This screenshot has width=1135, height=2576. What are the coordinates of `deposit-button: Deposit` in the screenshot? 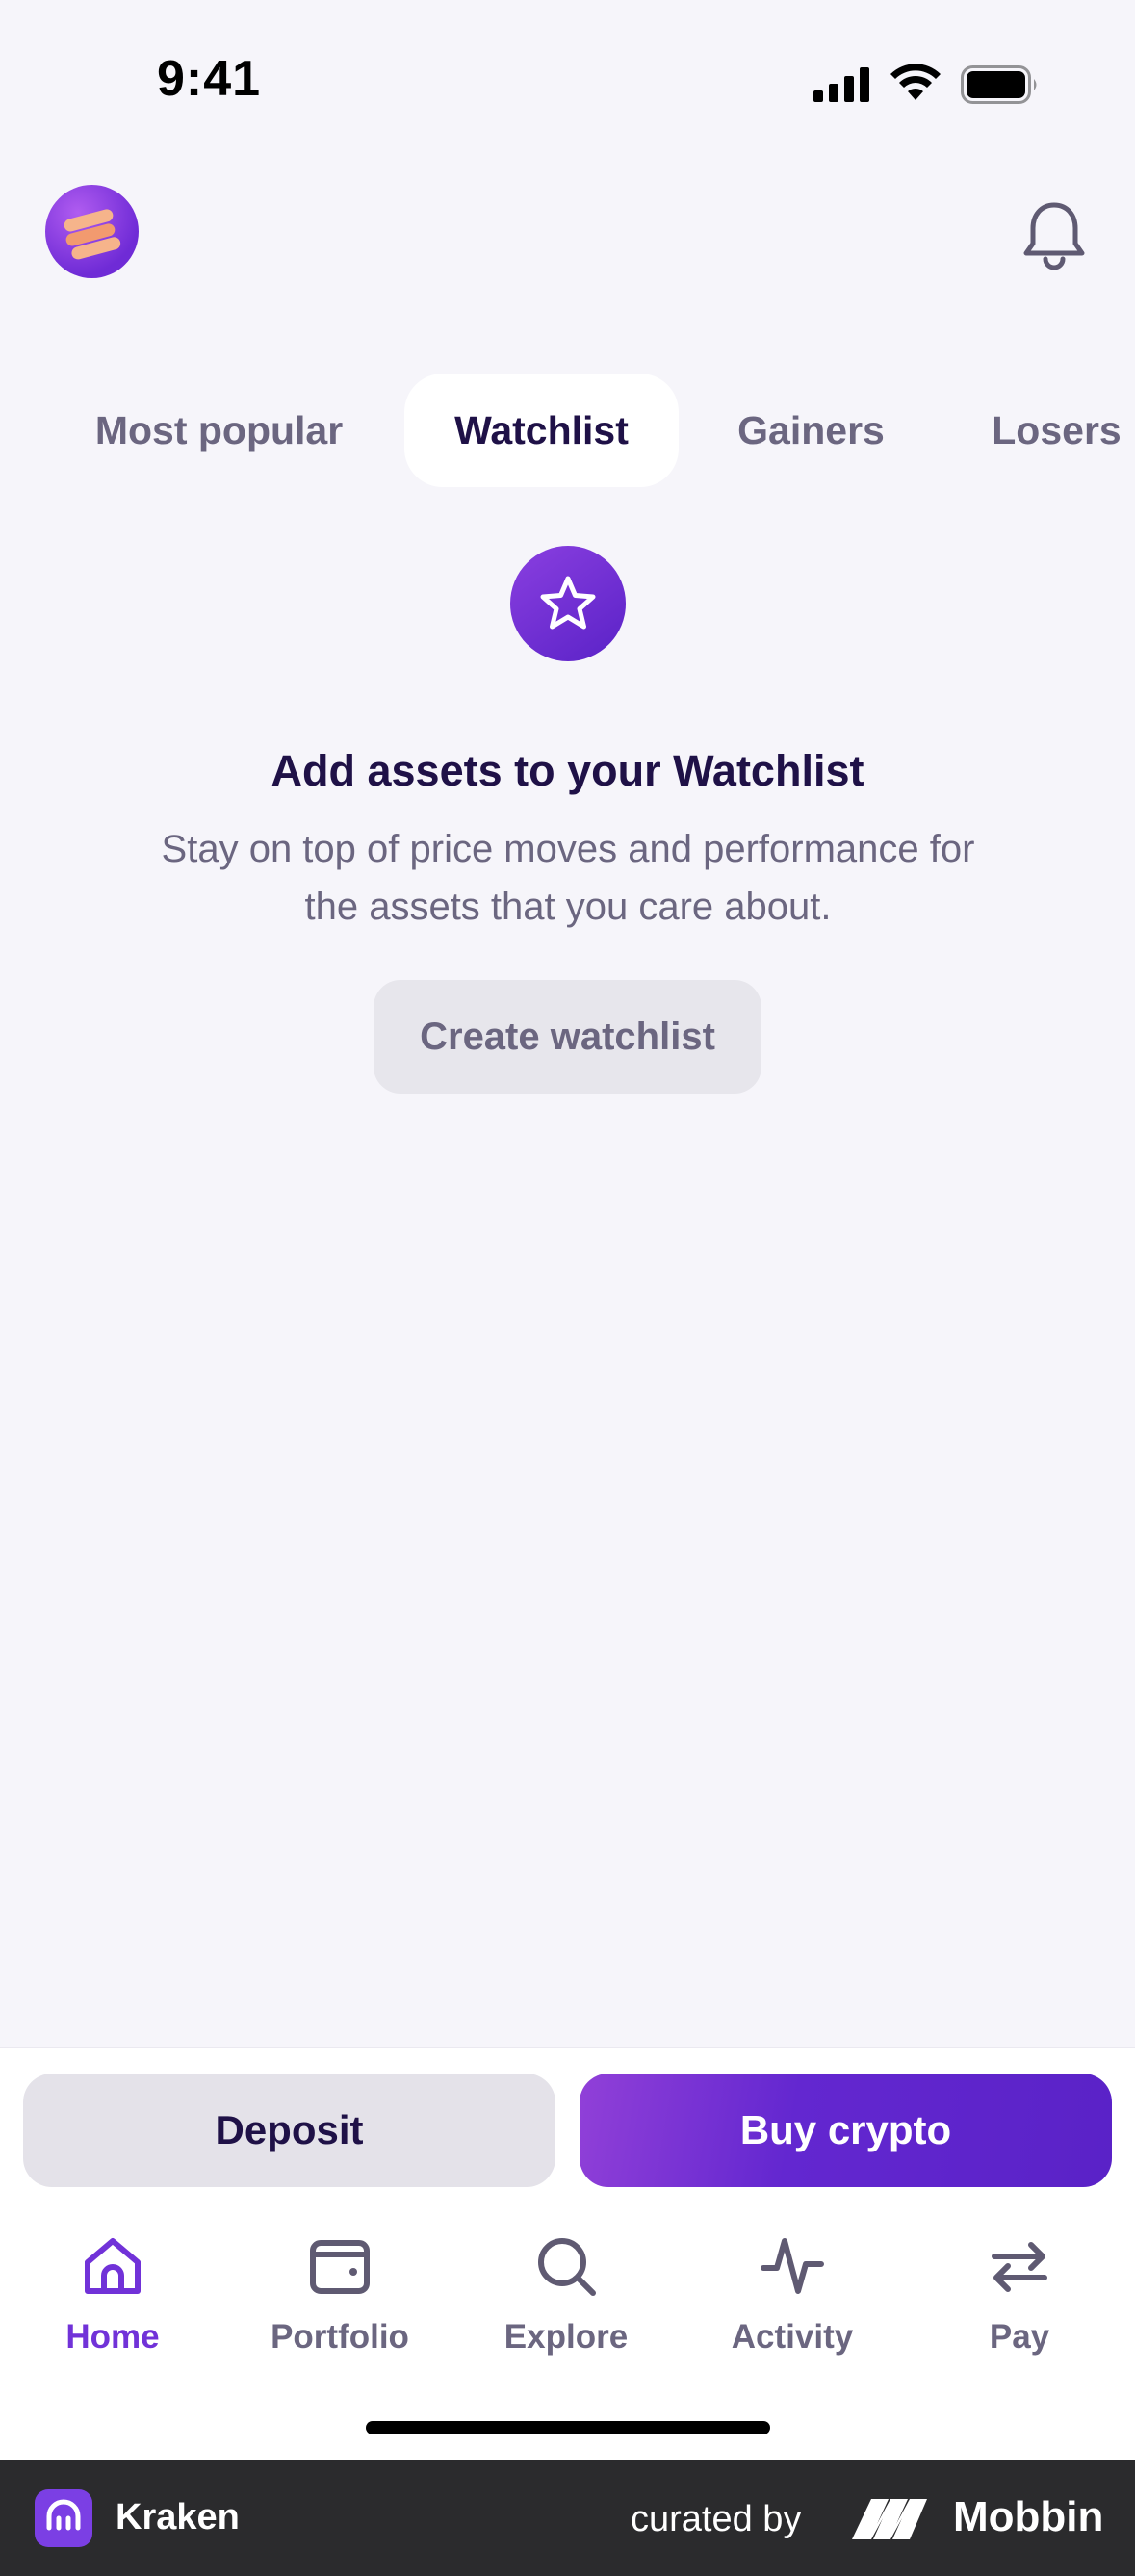 It's located at (289, 2131).